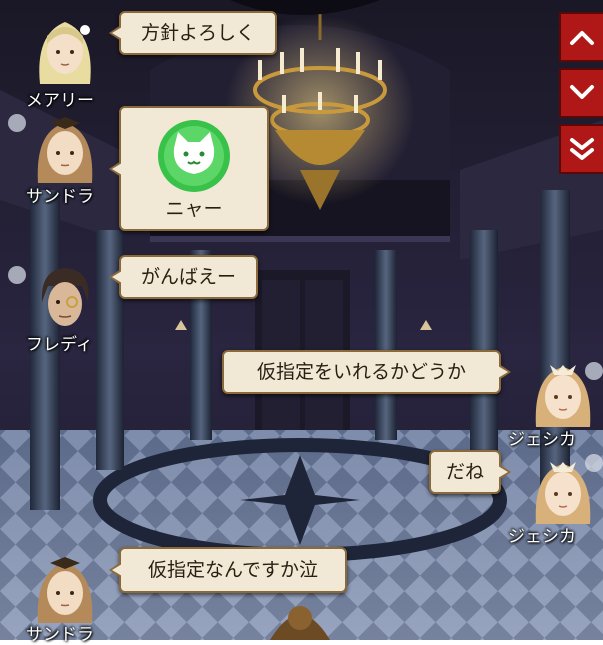 The height and width of the screenshot is (645, 603). Describe the element at coordinates (59, 345) in the screenshot. I see `speaker-name: フレディ` at that location.